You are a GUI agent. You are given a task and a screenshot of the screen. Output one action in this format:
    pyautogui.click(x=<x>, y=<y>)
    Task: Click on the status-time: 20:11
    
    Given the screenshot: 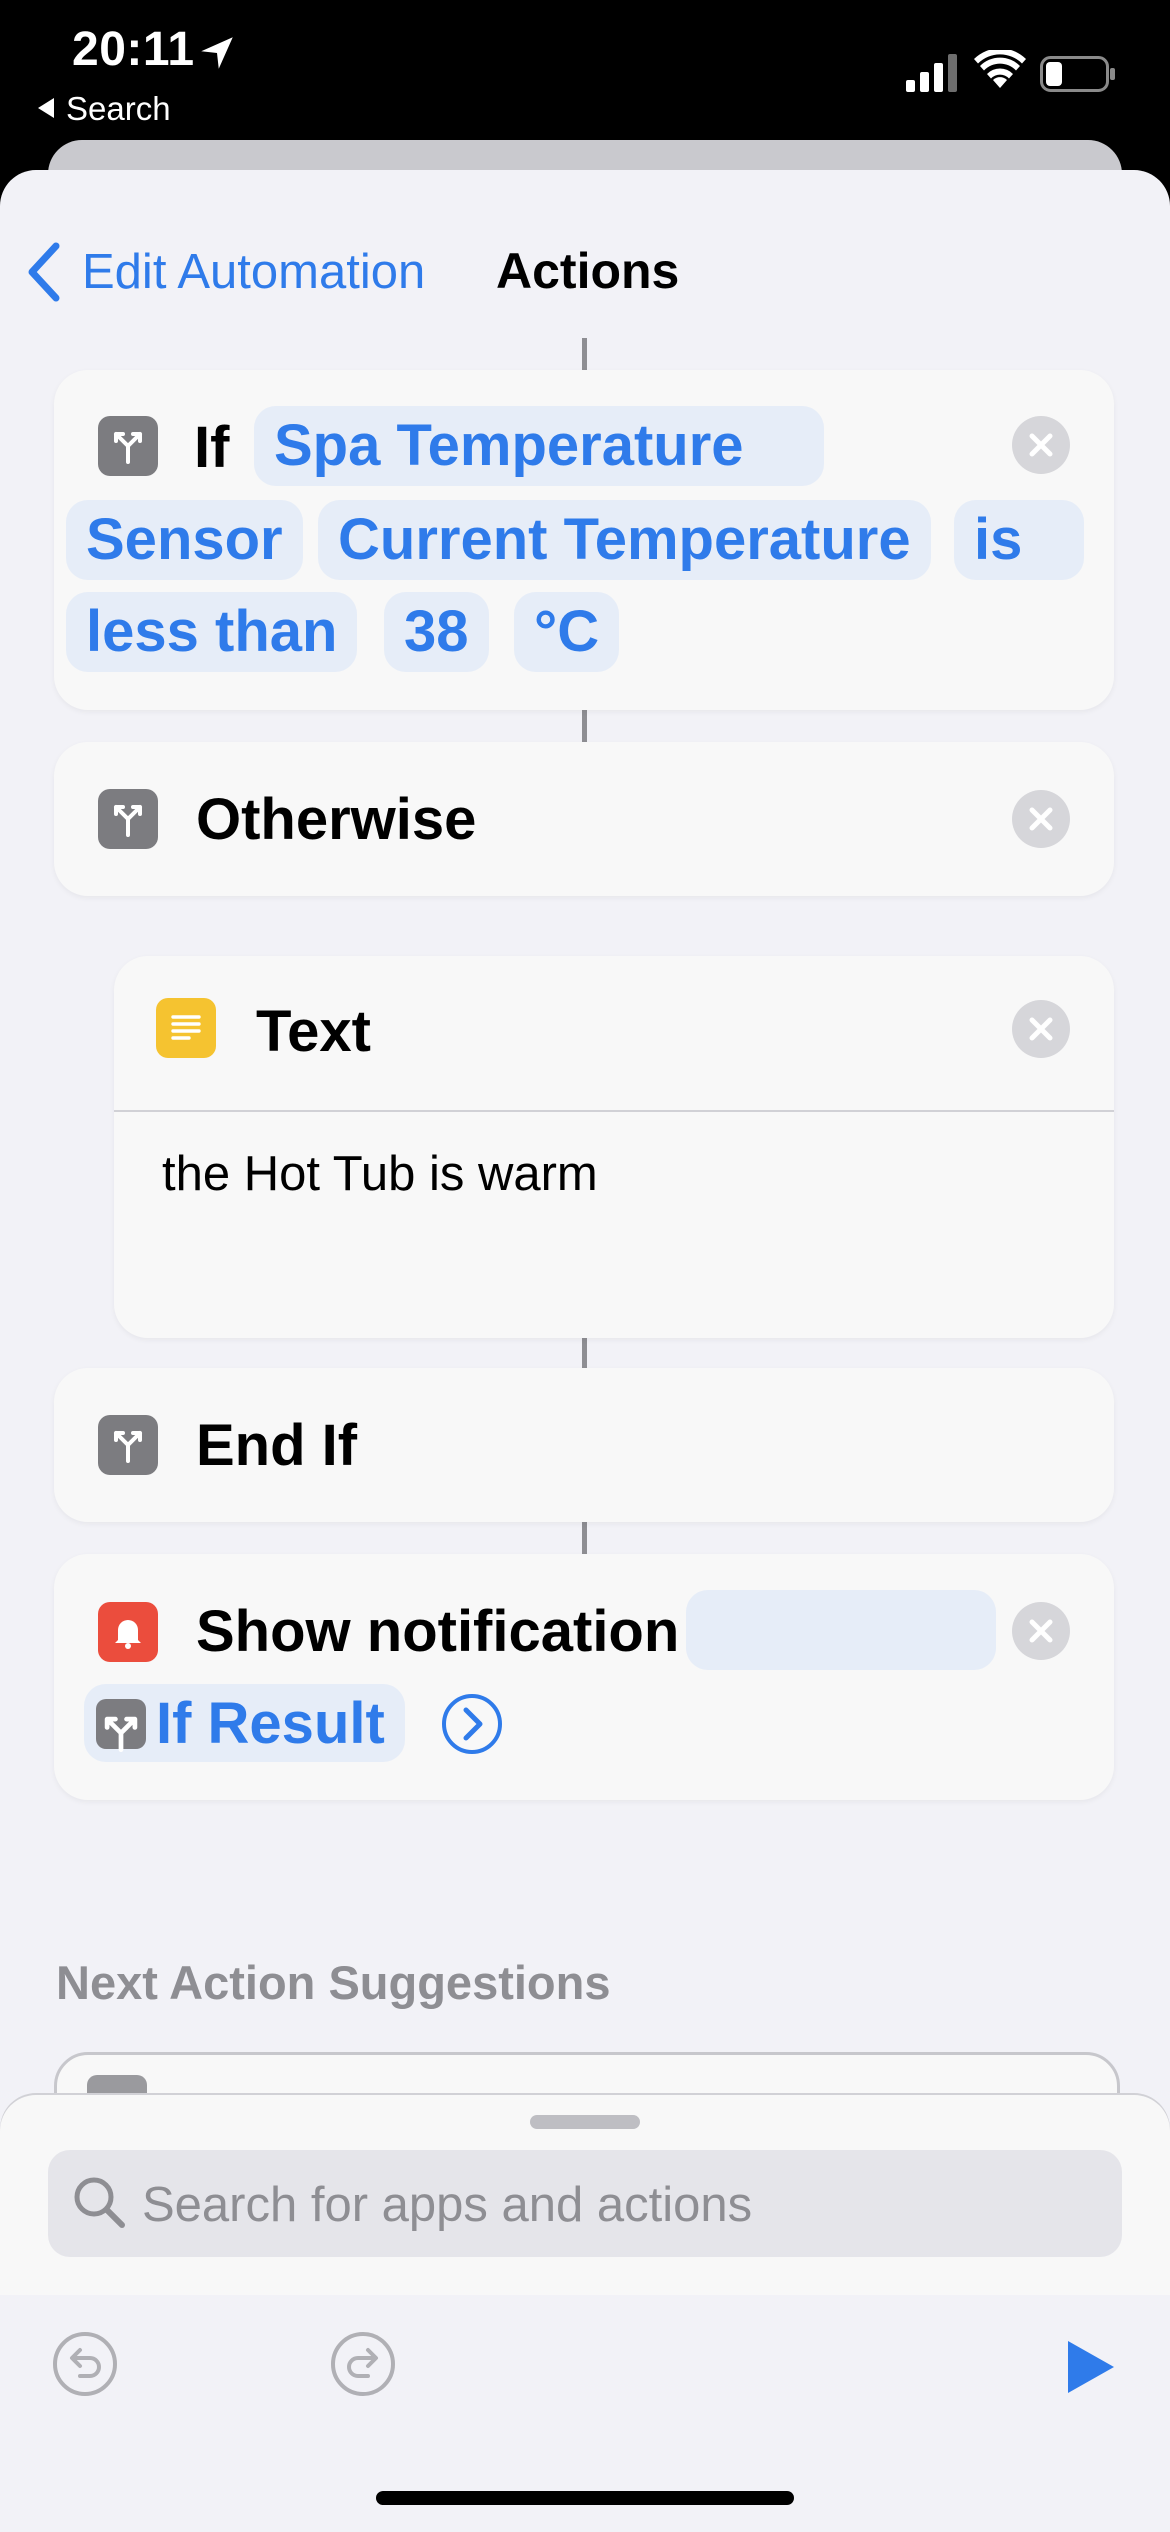 What is the action you would take?
    pyautogui.click(x=133, y=49)
    